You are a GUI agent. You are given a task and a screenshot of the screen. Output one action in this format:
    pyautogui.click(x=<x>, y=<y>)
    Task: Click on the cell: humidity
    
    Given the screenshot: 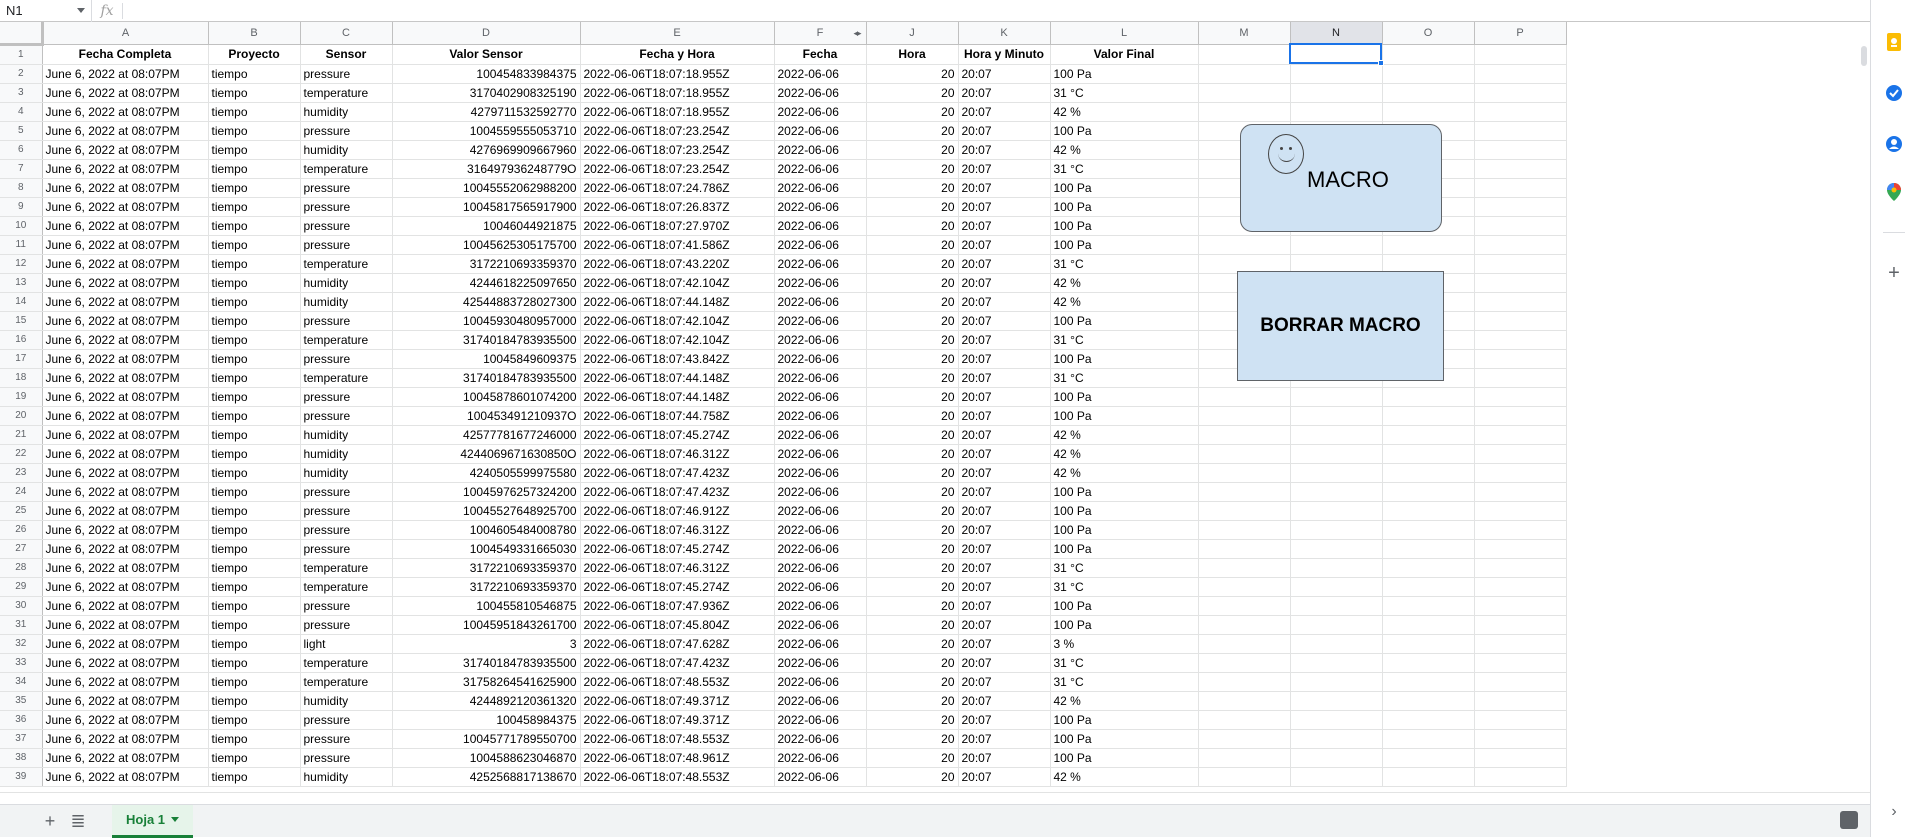 What is the action you would take?
    pyautogui.click(x=346, y=473)
    